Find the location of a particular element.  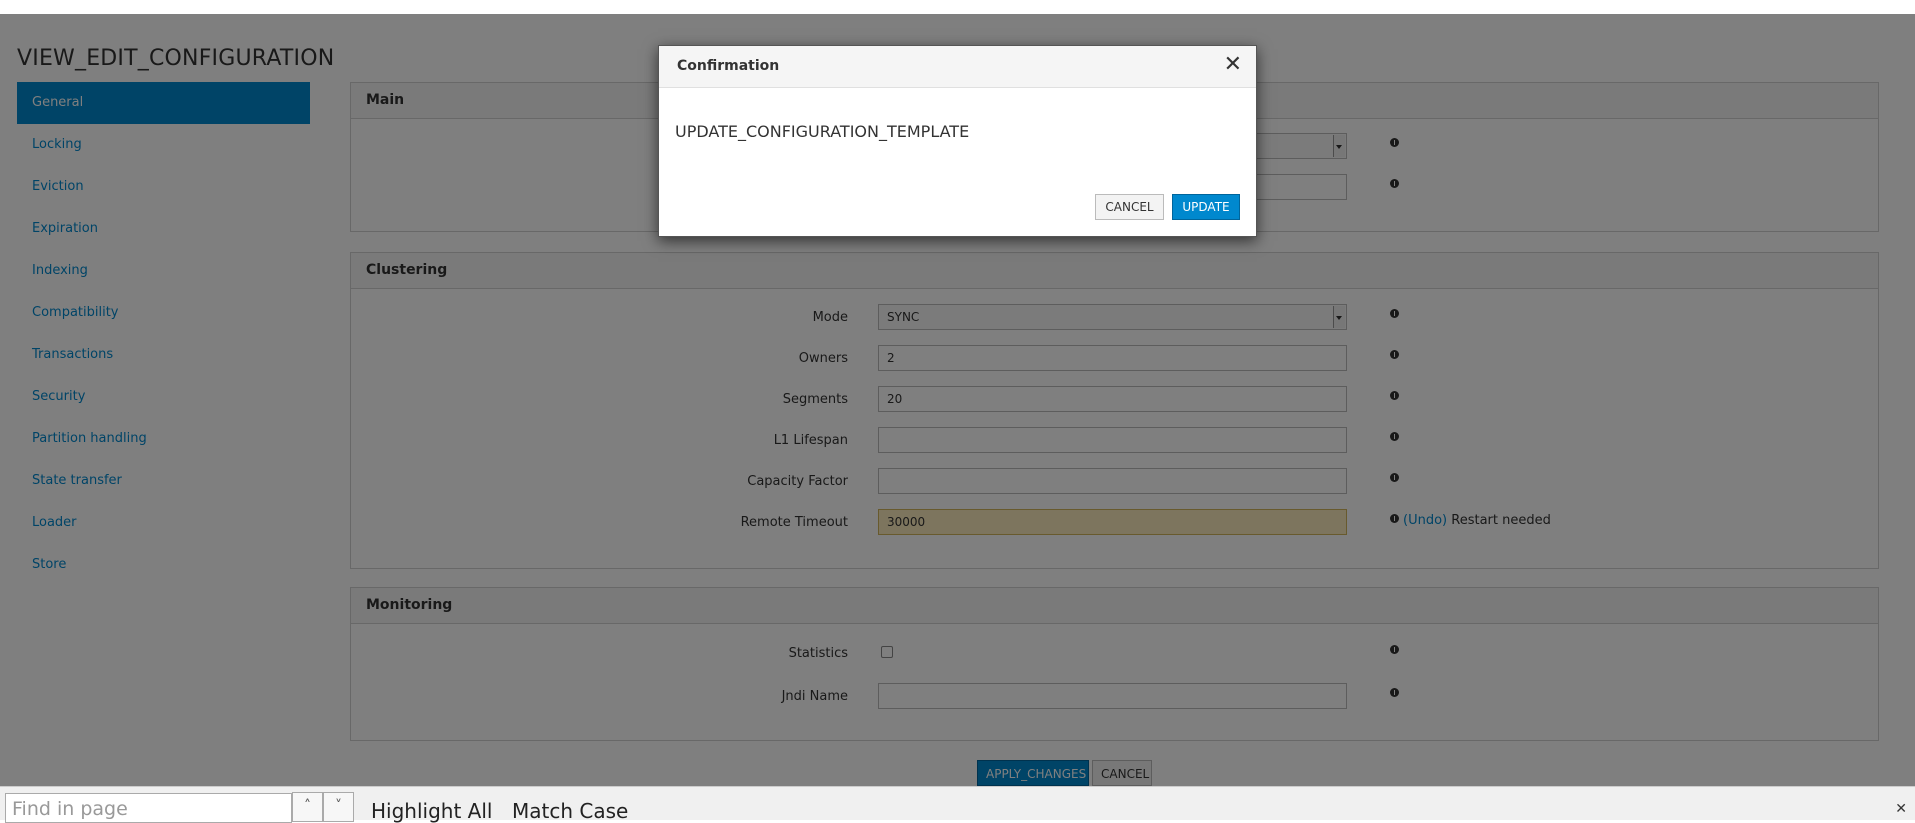

dialog-cancel-button: CANCEL is located at coordinates (1129, 207).